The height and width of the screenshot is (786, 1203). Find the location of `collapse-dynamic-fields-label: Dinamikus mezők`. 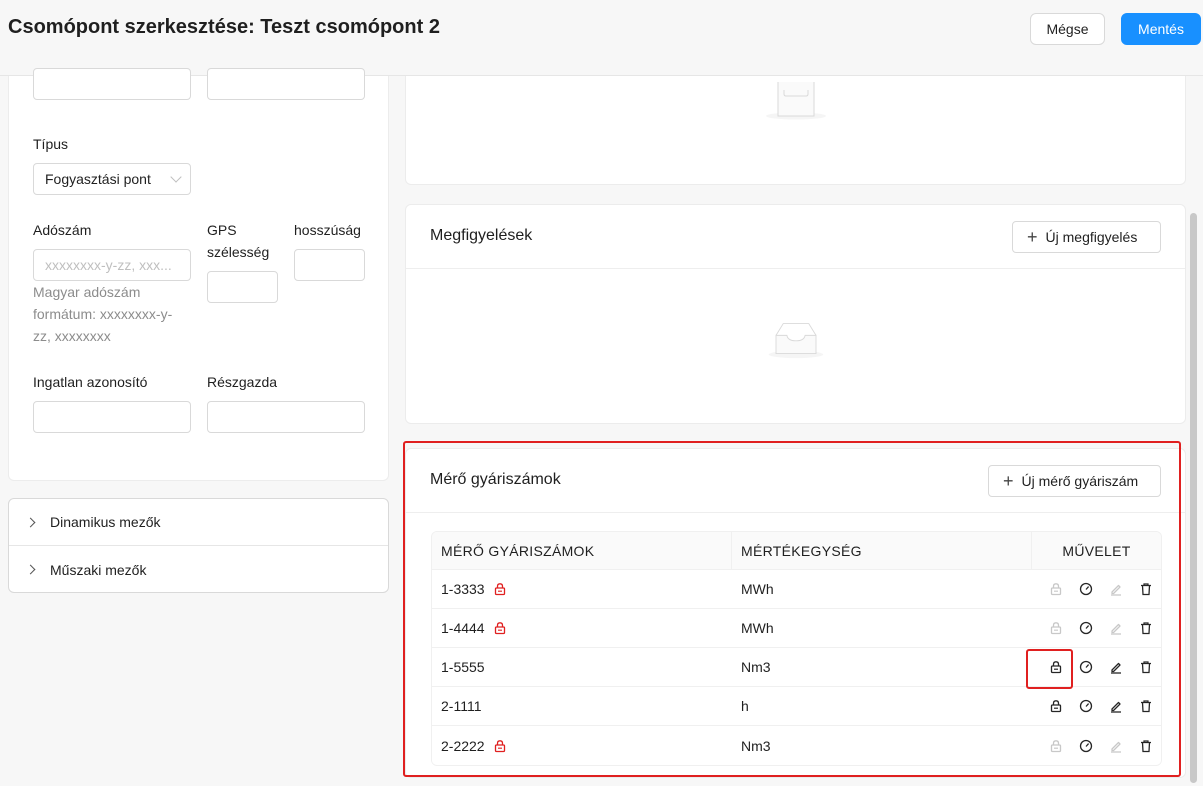

collapse-dynamic-fields-label: Dinamikus mezők is located at coordinates (105, 522).